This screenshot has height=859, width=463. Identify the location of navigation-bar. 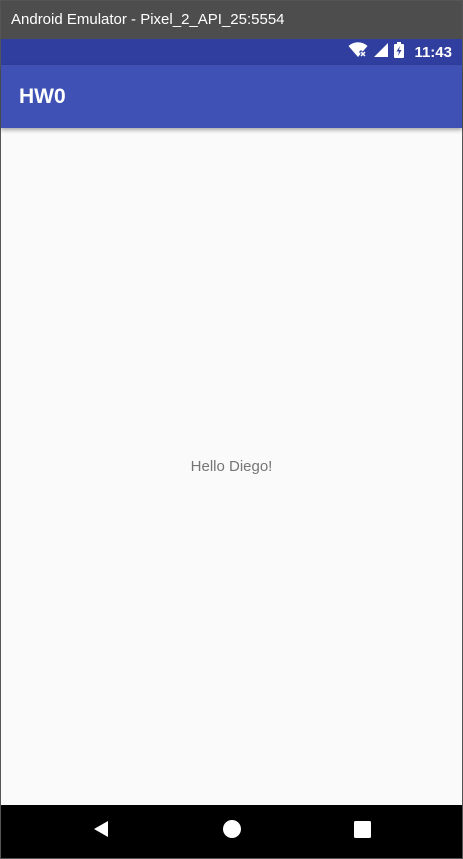
(231, 831).